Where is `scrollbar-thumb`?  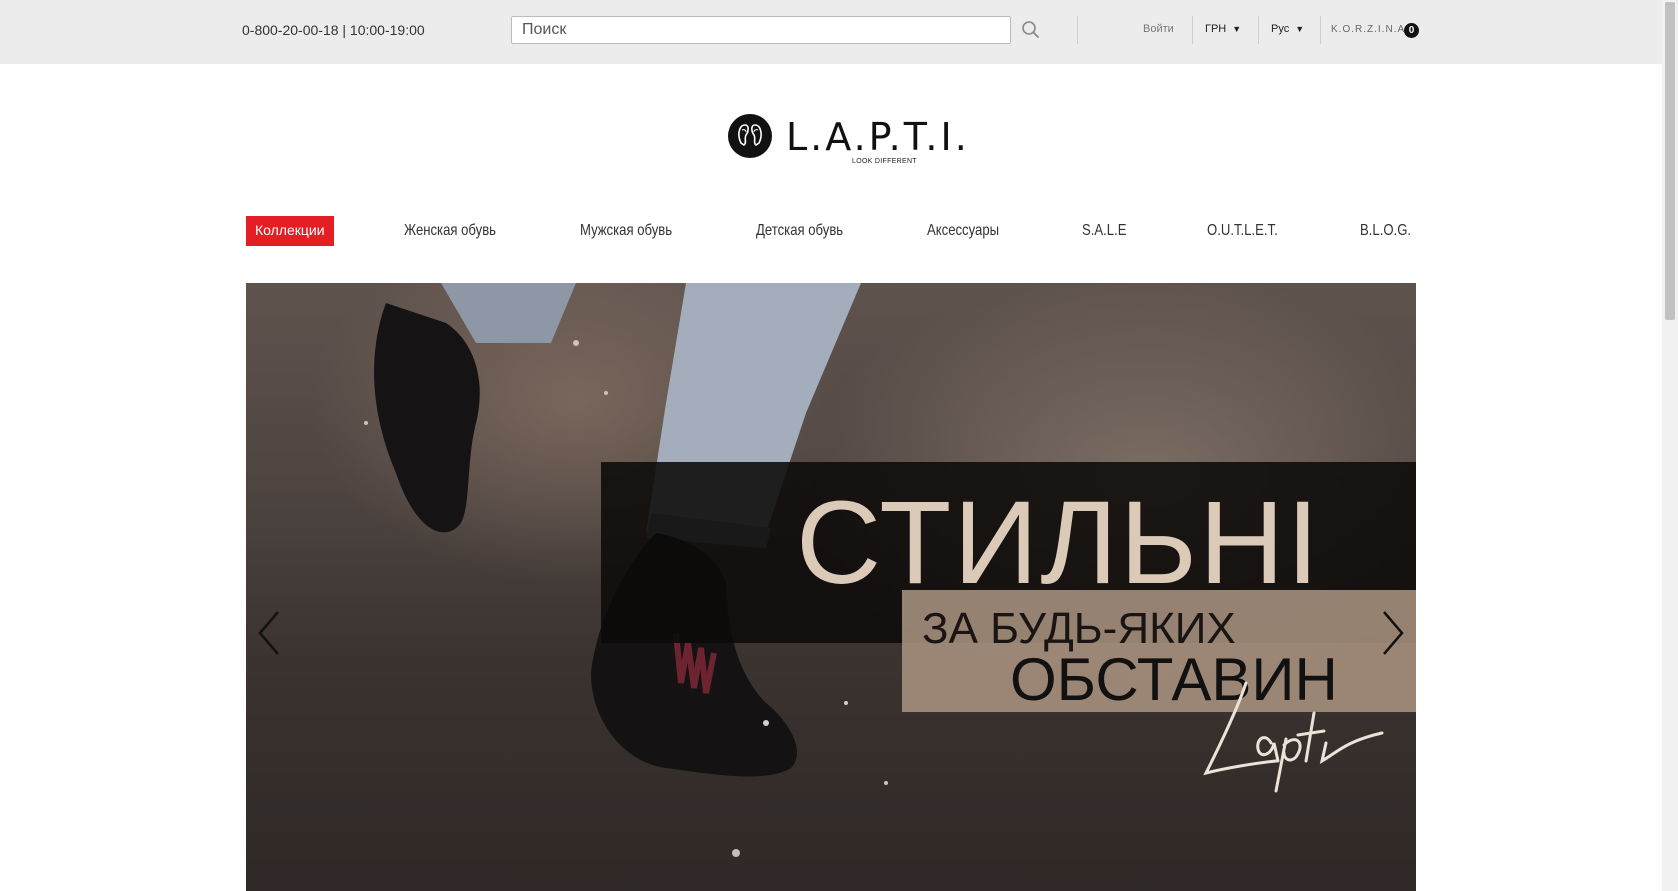 scrollbar-thumb is located at coordinates (1670, 161).